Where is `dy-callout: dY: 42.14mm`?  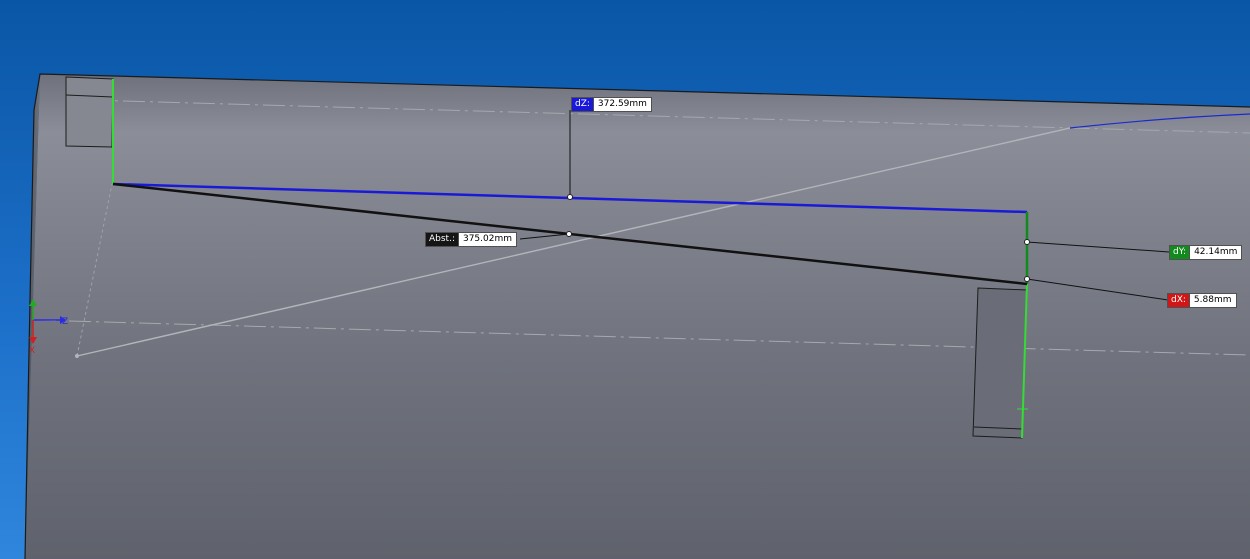
dy-callout: dY: 42.14mm is located at coordinates (1206, 252).